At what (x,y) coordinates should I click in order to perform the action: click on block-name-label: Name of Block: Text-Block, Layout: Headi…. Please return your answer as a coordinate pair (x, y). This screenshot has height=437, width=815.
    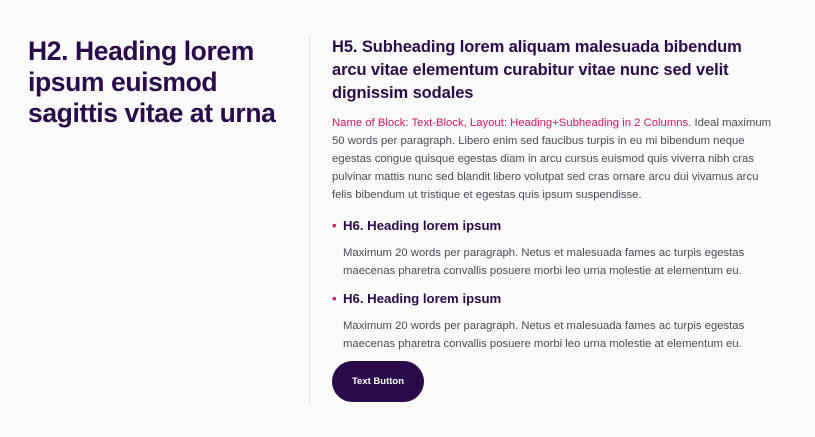
    Looking at the image, I should click on (512, 123).